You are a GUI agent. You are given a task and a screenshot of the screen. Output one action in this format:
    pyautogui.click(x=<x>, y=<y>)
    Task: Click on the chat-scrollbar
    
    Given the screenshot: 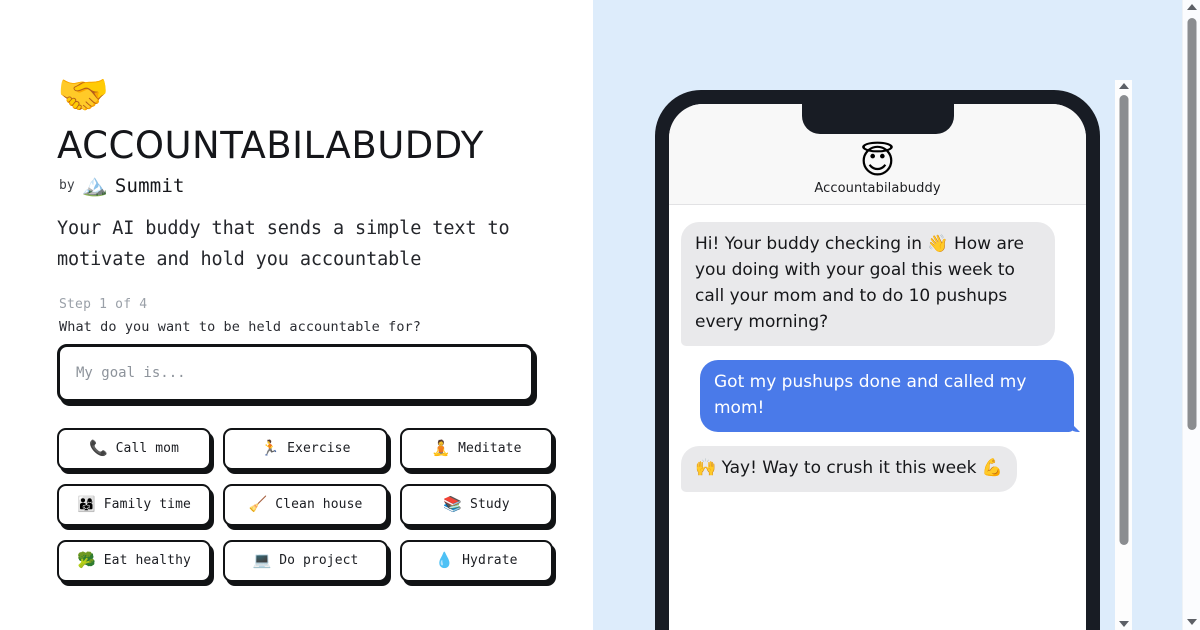 What is the action you would take?
    pyautogui.click(x=1123, y=355)
    